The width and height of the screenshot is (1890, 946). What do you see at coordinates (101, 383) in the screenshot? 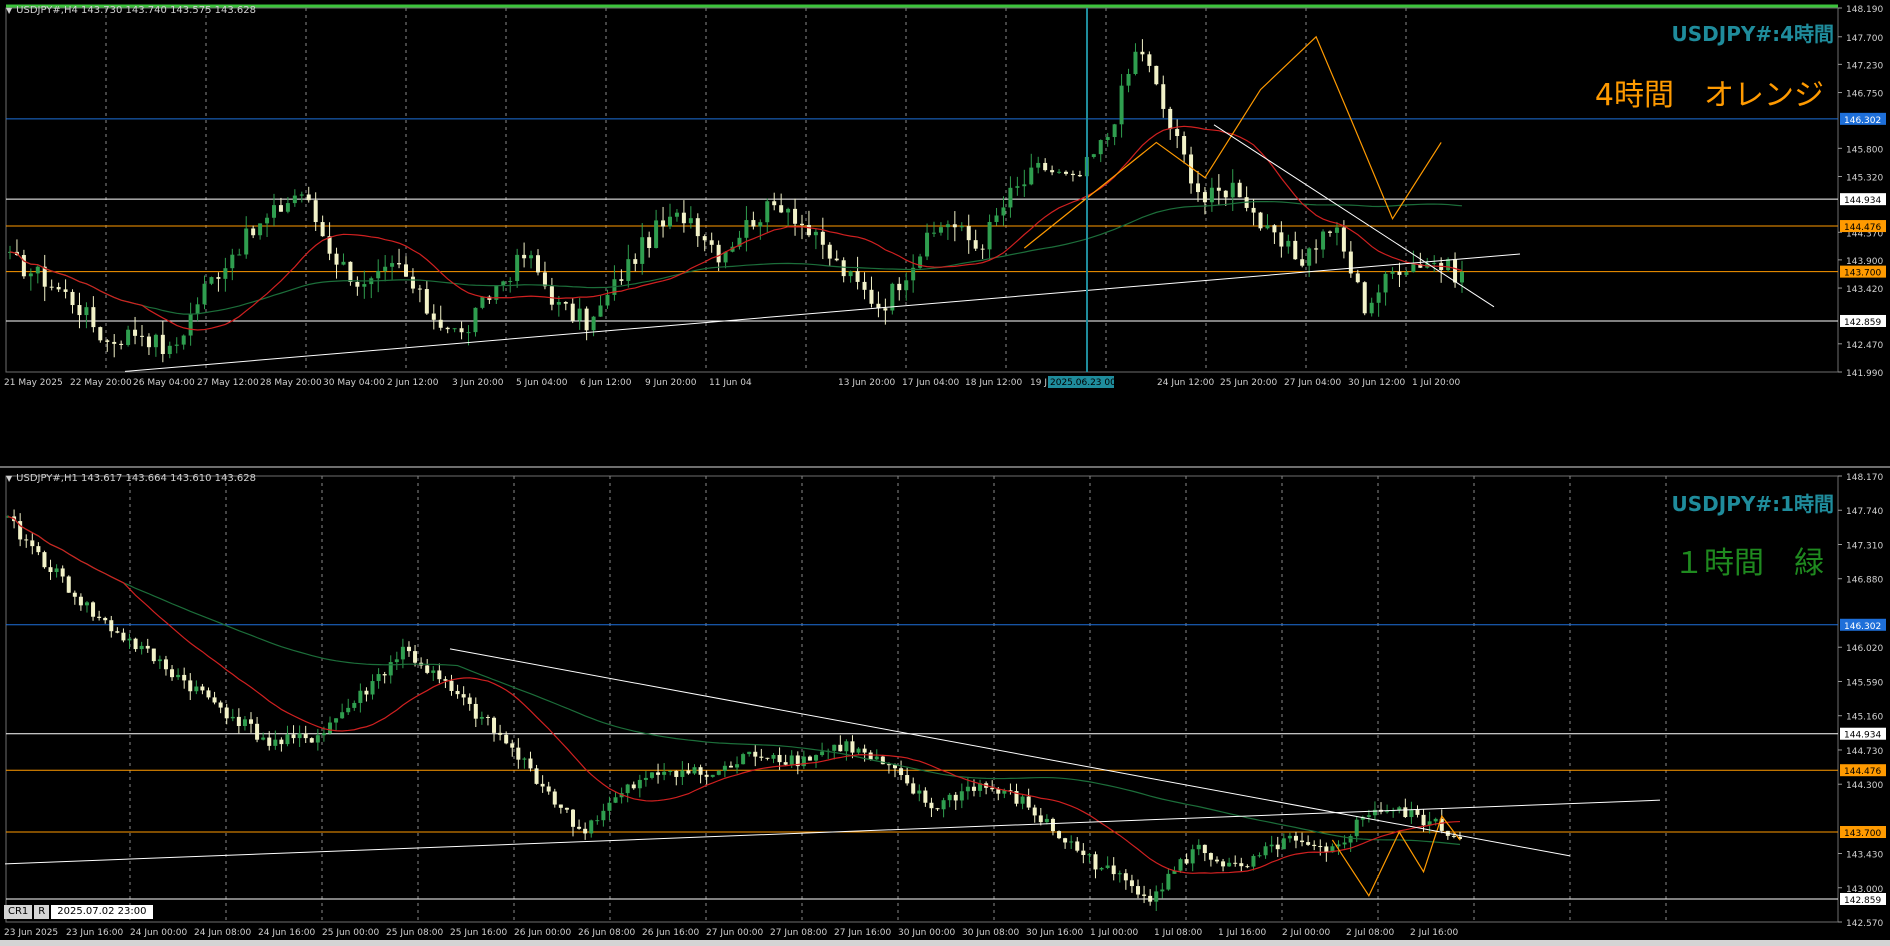
I see `x-tick-label: 22 May 20:00` at bounding box center [101, 383].